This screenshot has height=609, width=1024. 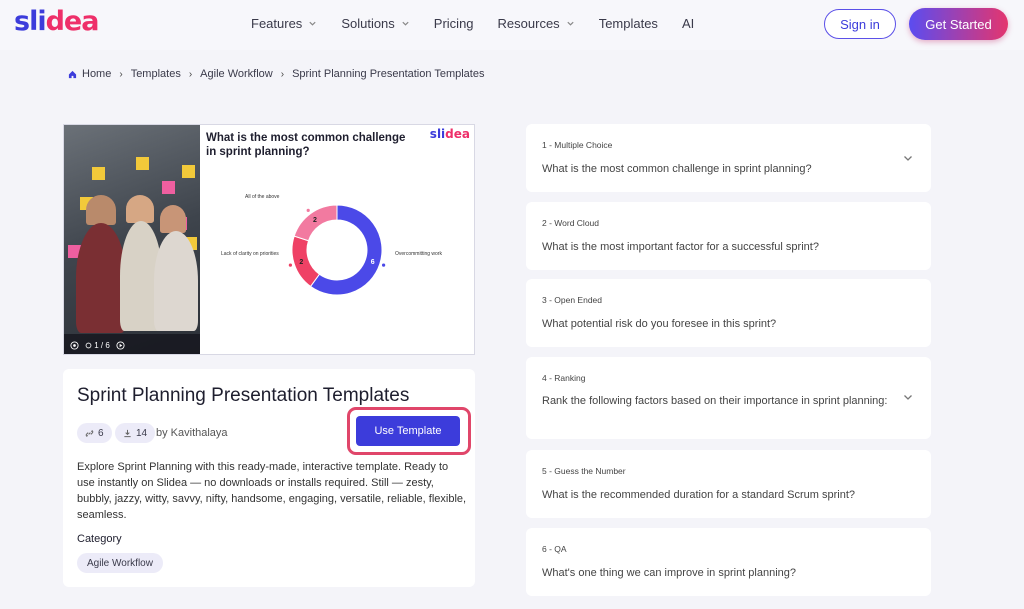 What do you see at coordinates (306, 261) in the screenshot?
I see `donut-segment` at bounding box center [306, 261].